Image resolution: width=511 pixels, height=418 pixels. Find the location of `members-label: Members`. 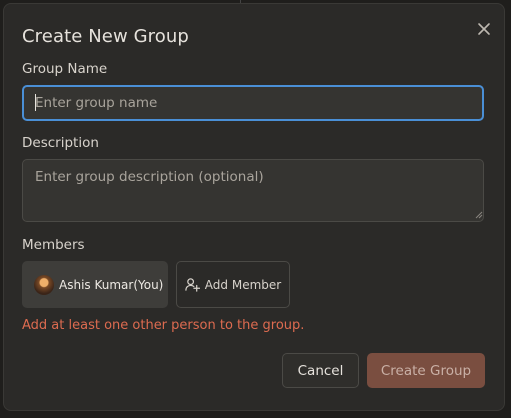

members-label: Members is located at coordinates (53, 245).